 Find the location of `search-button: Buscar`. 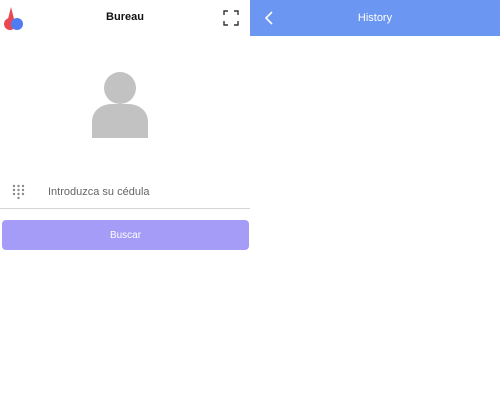

search-button: Buscar is located at coordinates (125, 235).